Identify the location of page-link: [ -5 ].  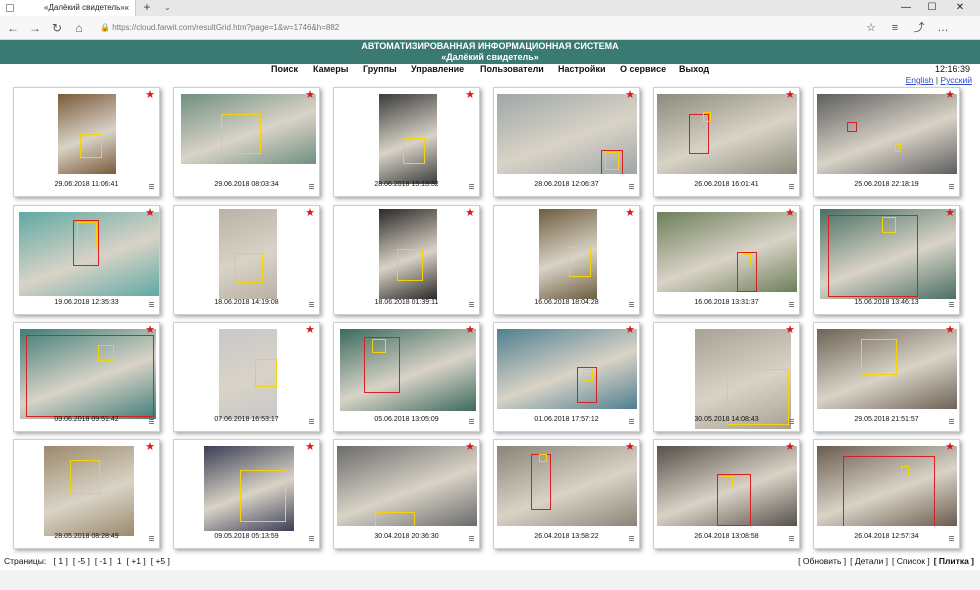
(81, 561).